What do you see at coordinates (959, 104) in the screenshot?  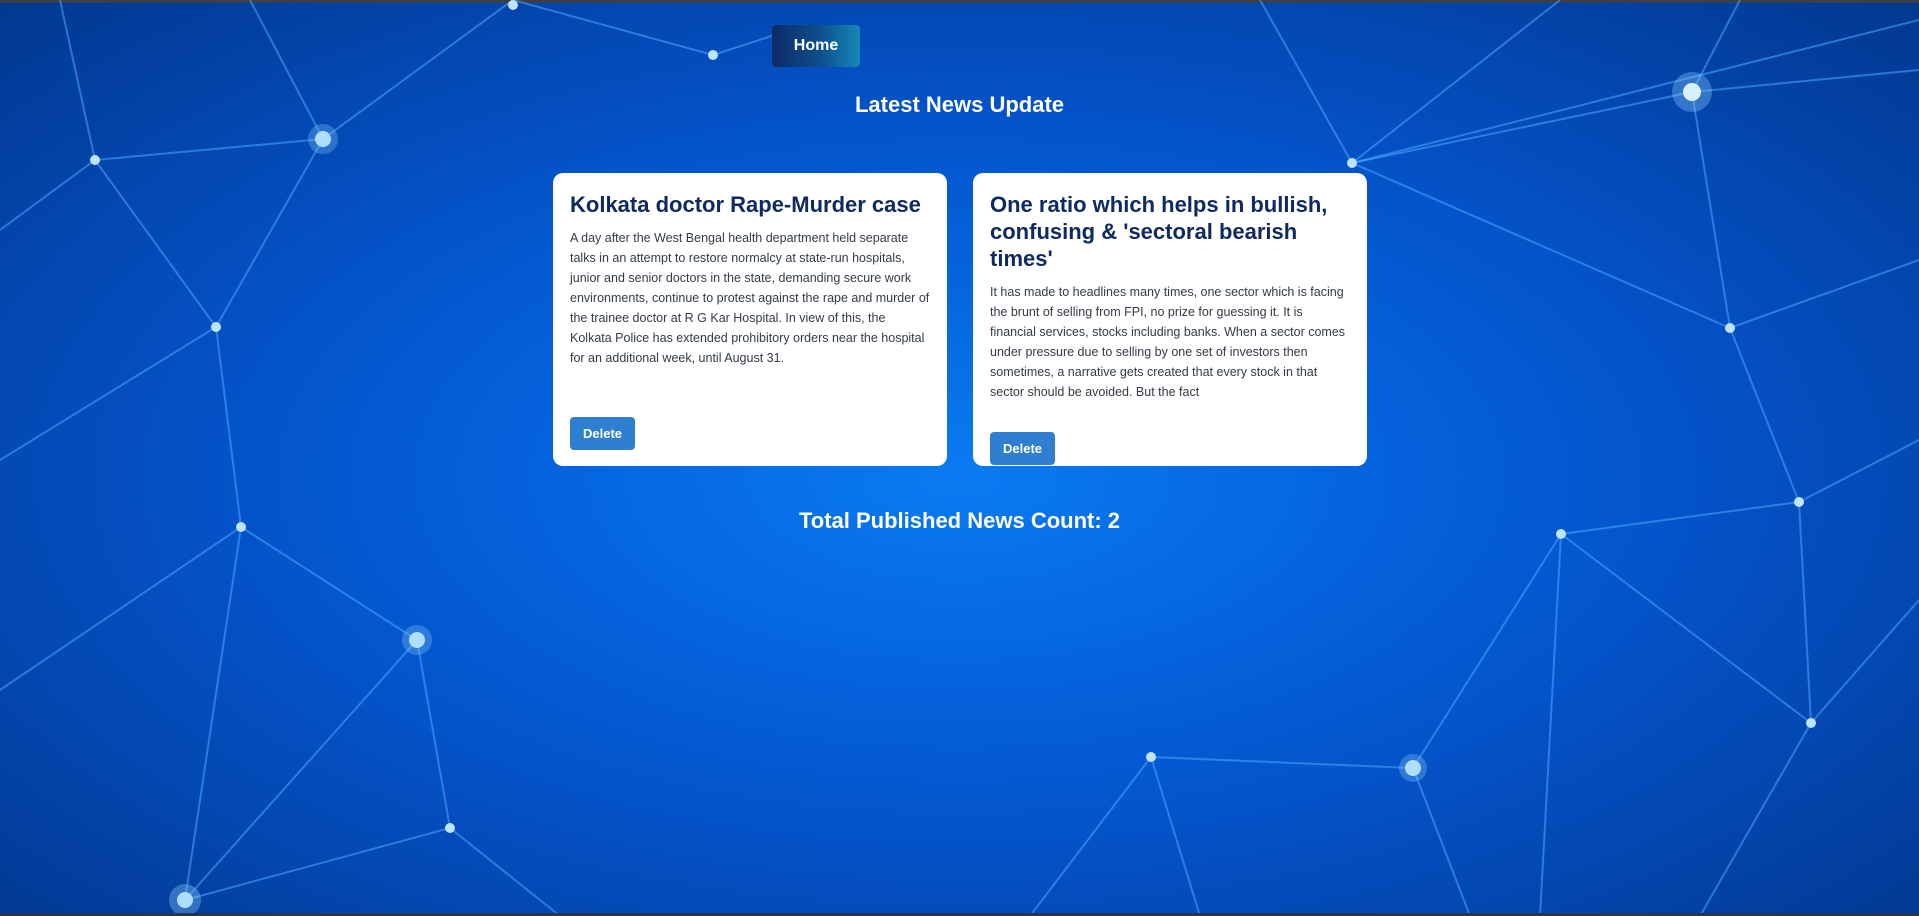 I see `page-title: Latest News Update` at bounding box center [959, 104].